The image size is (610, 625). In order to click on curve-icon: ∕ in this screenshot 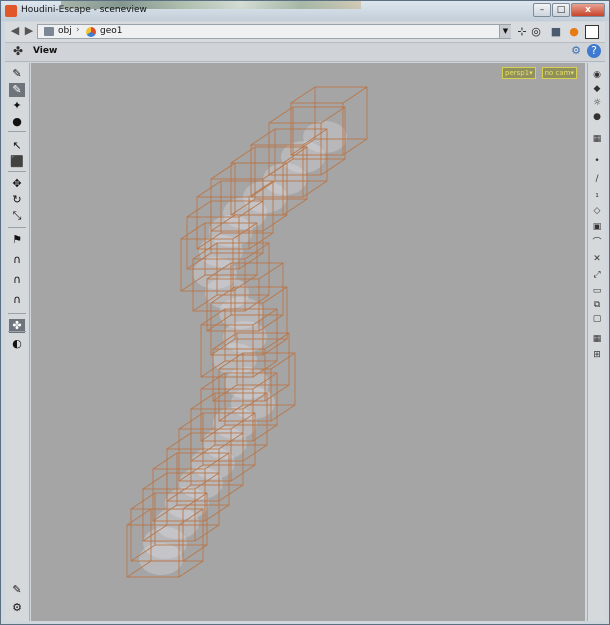, I will do `click(597, 179)`.